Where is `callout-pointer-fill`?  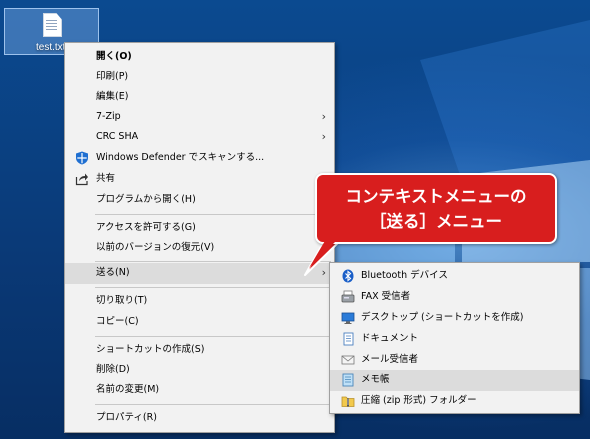
callout-pointer-fill is located at coordinates (326, 251).